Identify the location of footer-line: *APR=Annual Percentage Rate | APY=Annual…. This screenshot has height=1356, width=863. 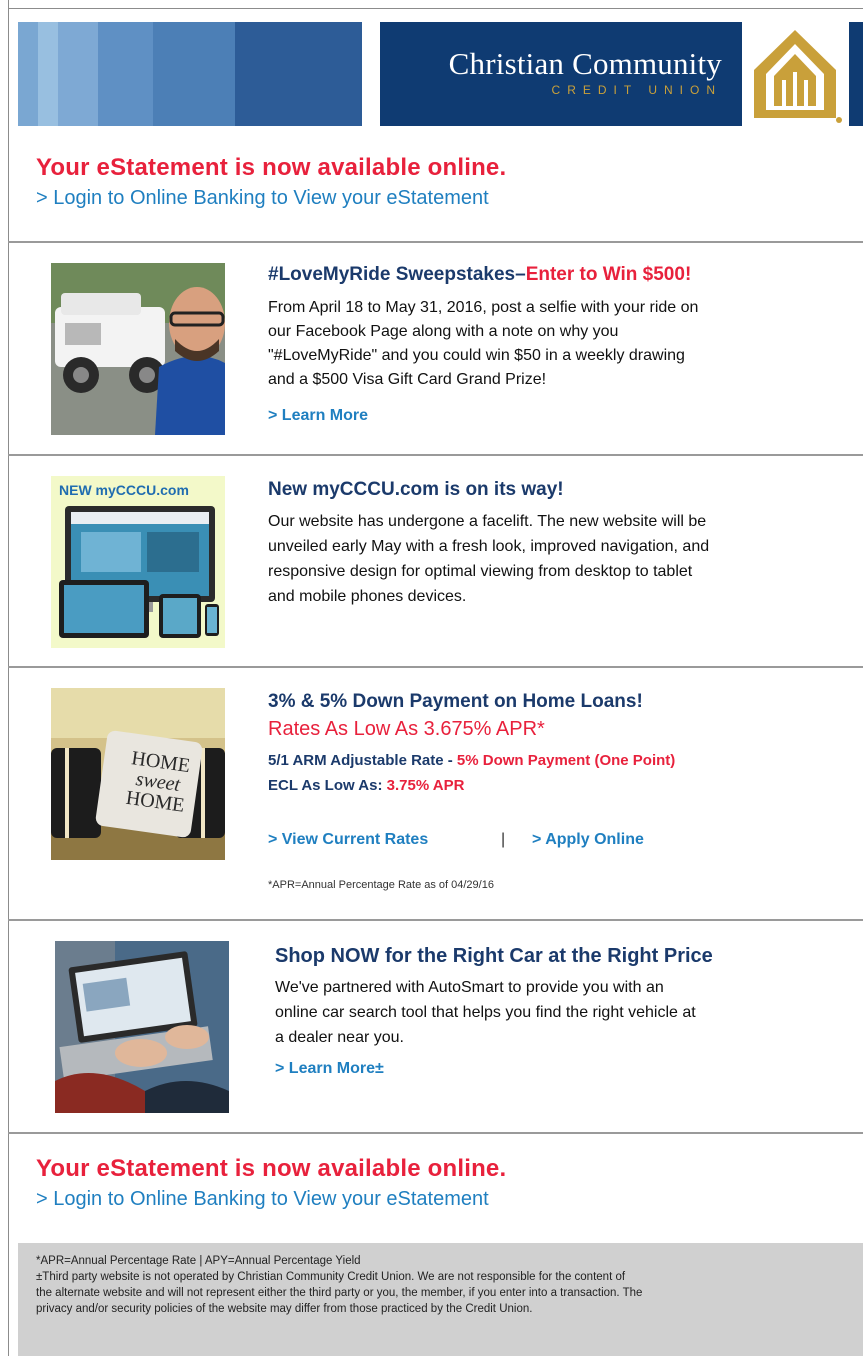
(198, 1261).